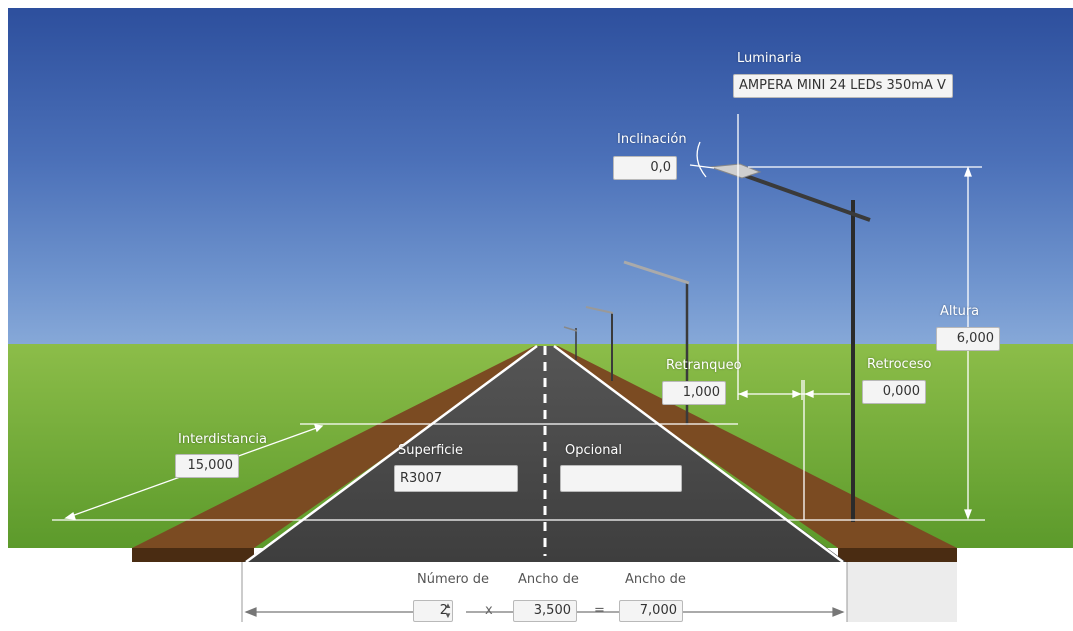 The height and width of the screenshot is (631, 1073). I want to click on opcional-field, so click(621, 478).